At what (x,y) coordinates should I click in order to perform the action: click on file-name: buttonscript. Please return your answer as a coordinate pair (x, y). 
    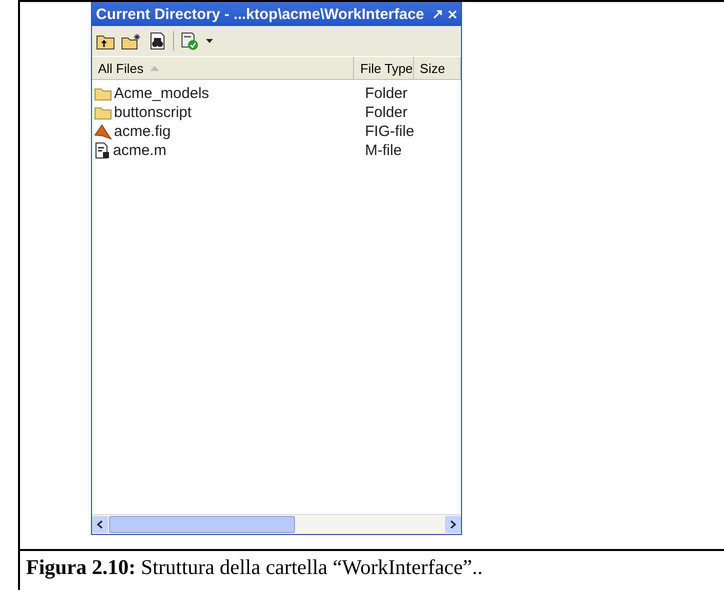
    Looking at the image, I should click on (153, 112).